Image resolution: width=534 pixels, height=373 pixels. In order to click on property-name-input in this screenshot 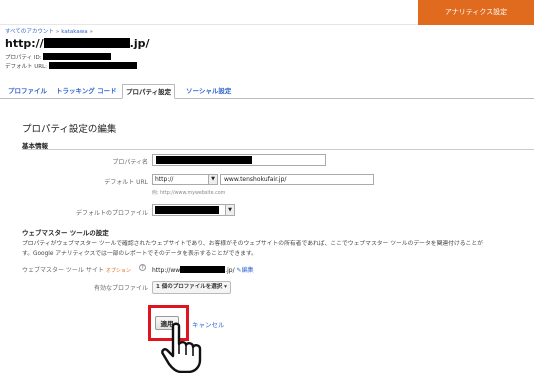, I will do `click(239, 160)`.